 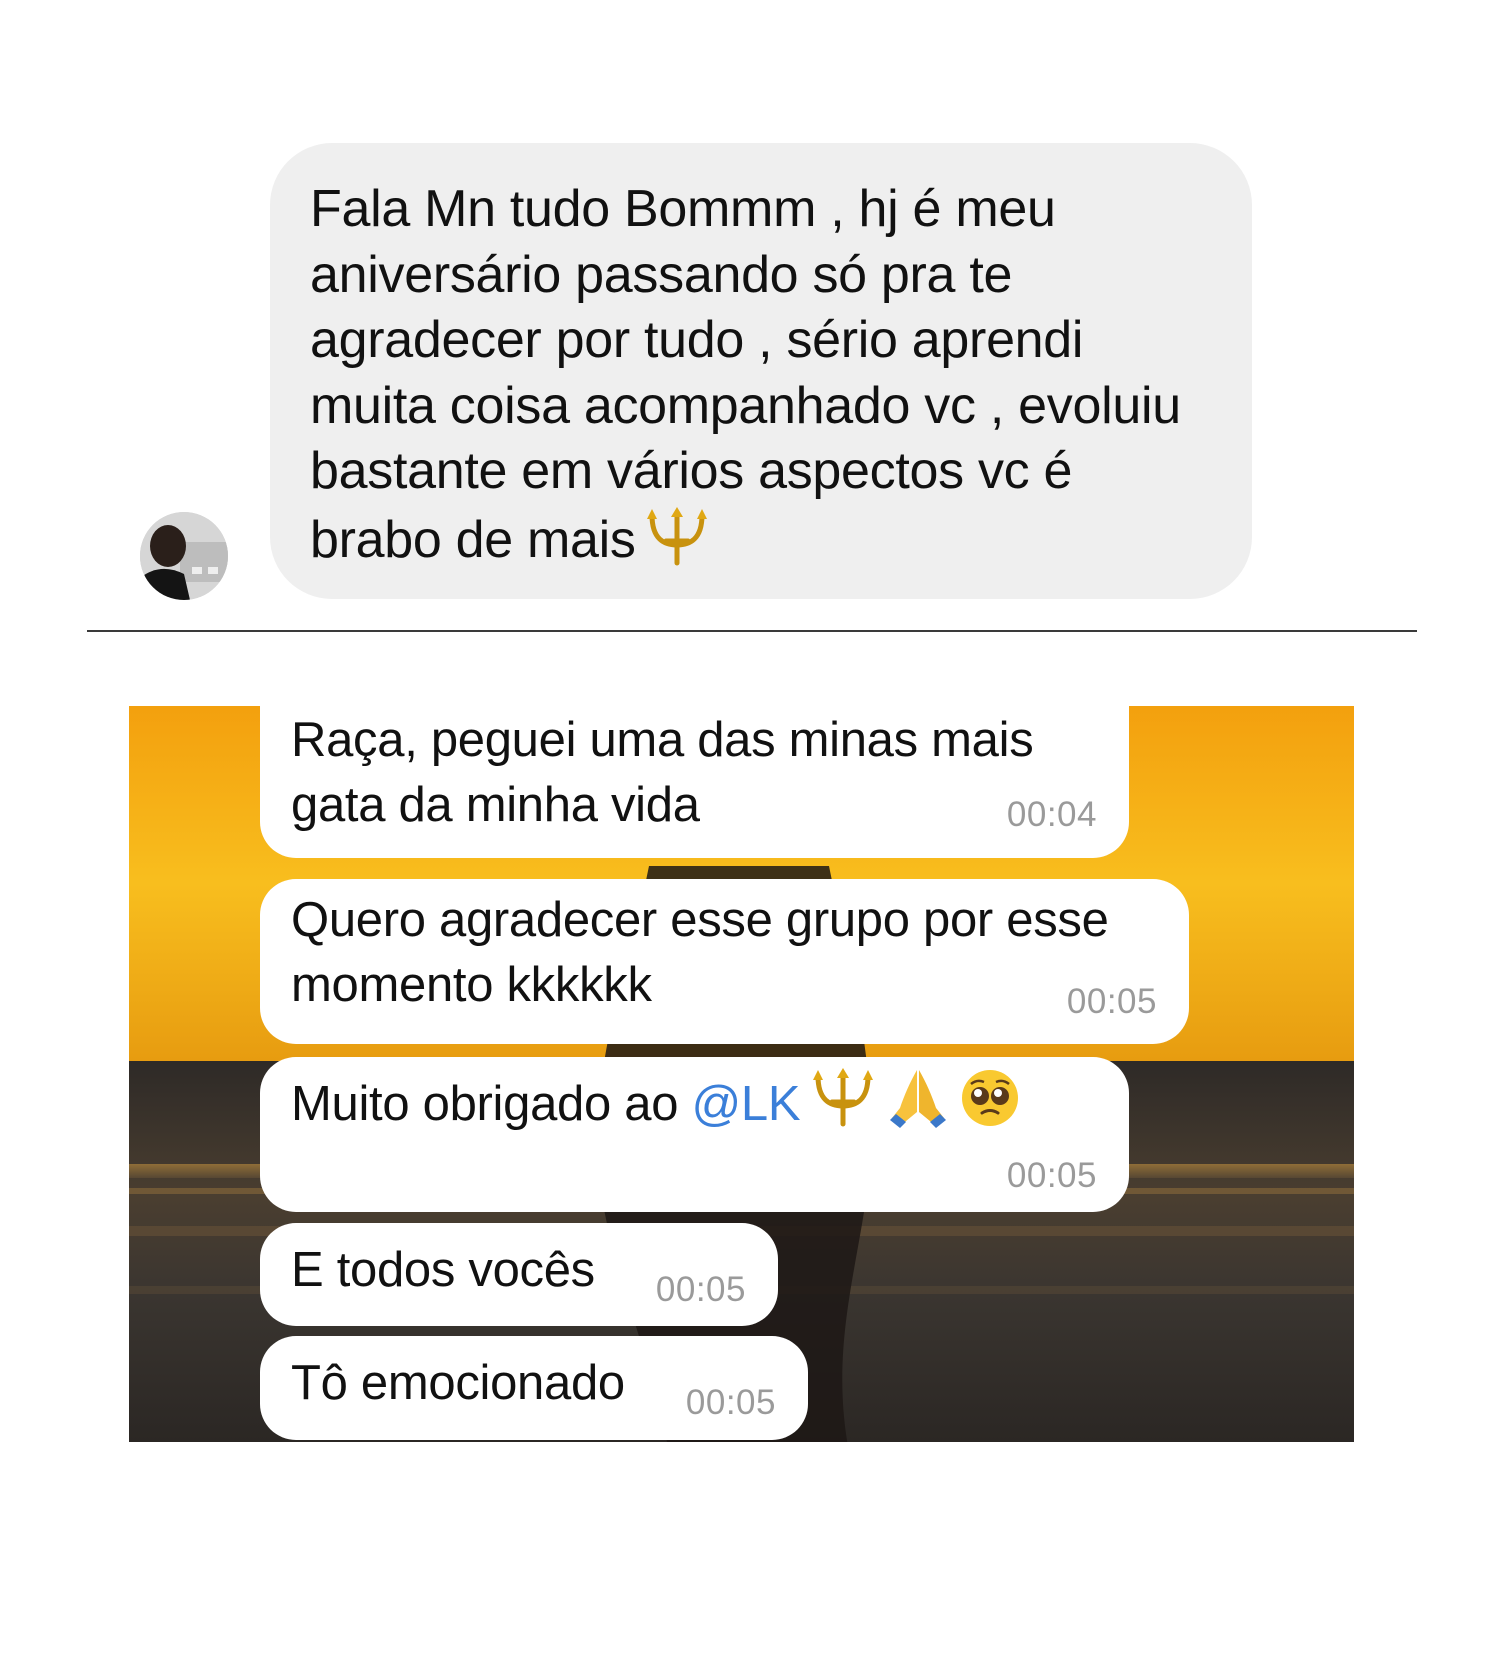 I want to click on chat-message: Muito obrigado ao @LK 00:05, so click(x=694, y=1134).